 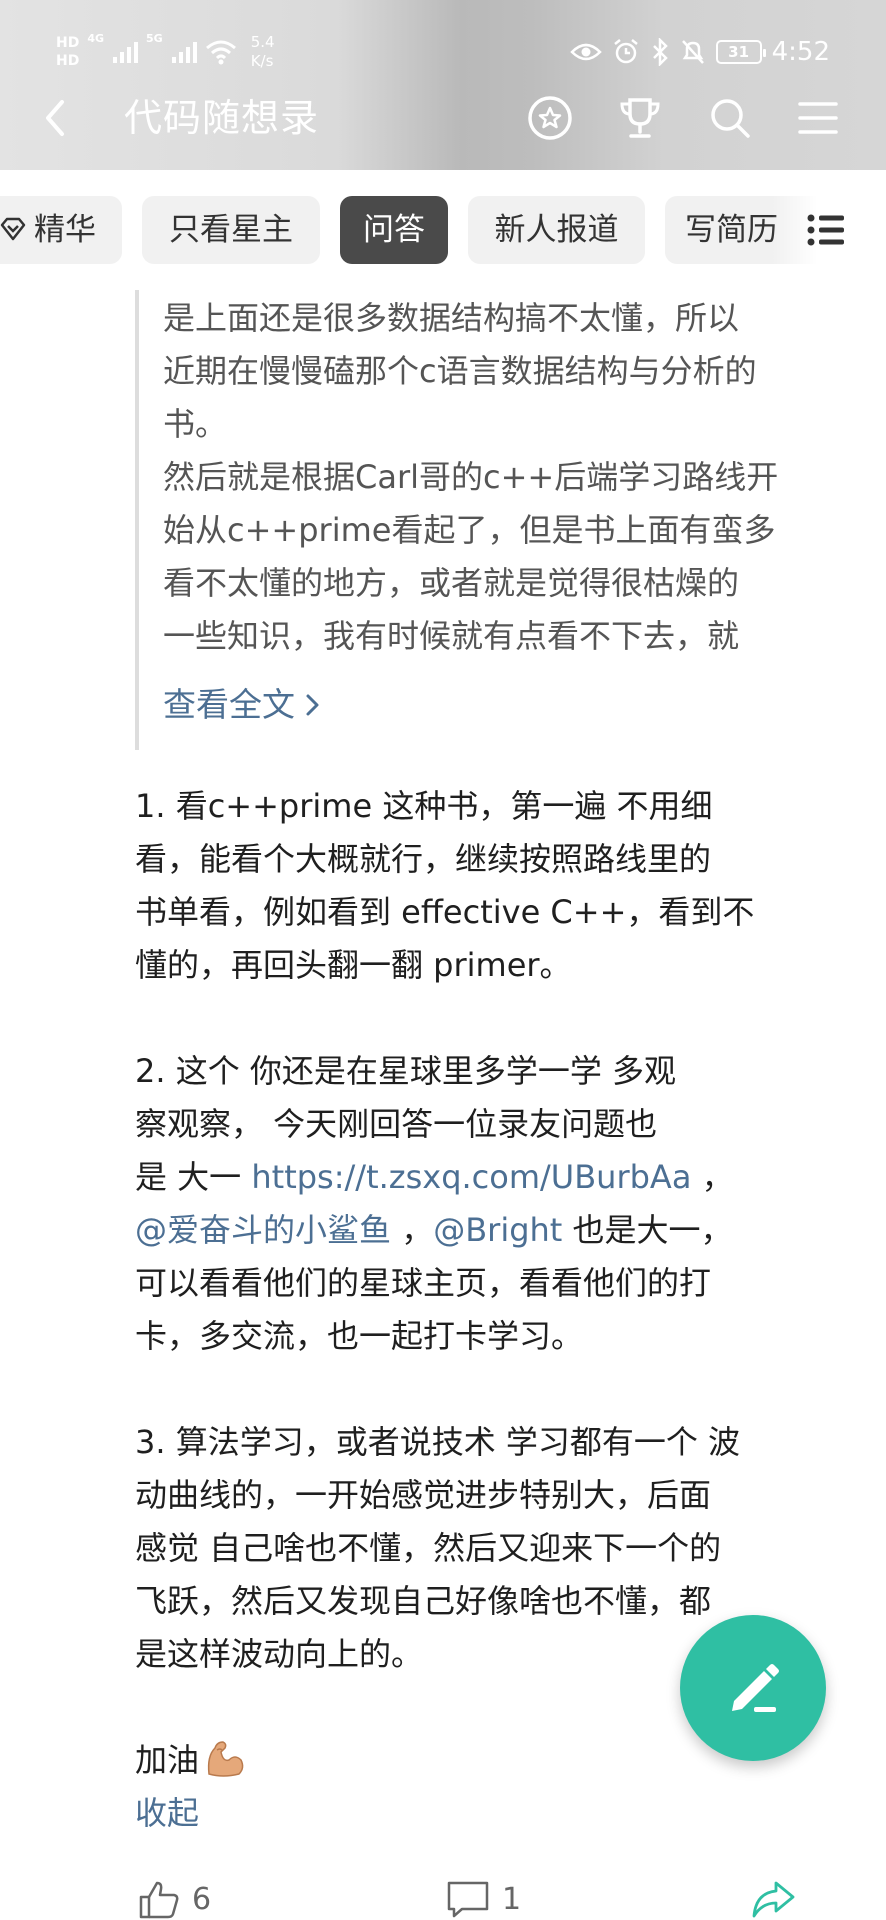 I want to click on cheer-text: 加油, so click(x=167, y=1760).